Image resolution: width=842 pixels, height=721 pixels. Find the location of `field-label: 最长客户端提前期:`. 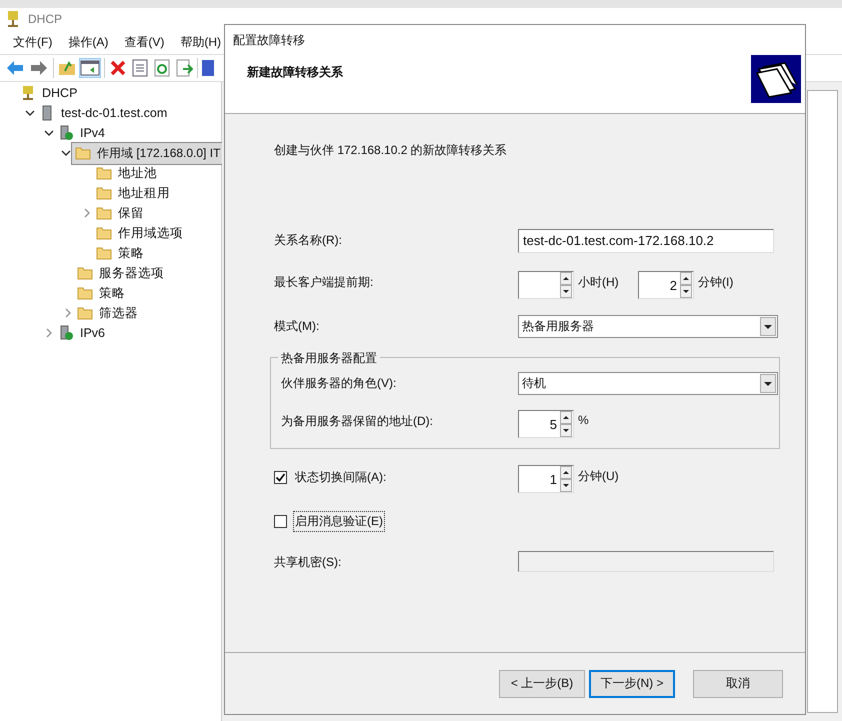

field-label: 最长客户端提前期: is located at coordinates (324, 282).